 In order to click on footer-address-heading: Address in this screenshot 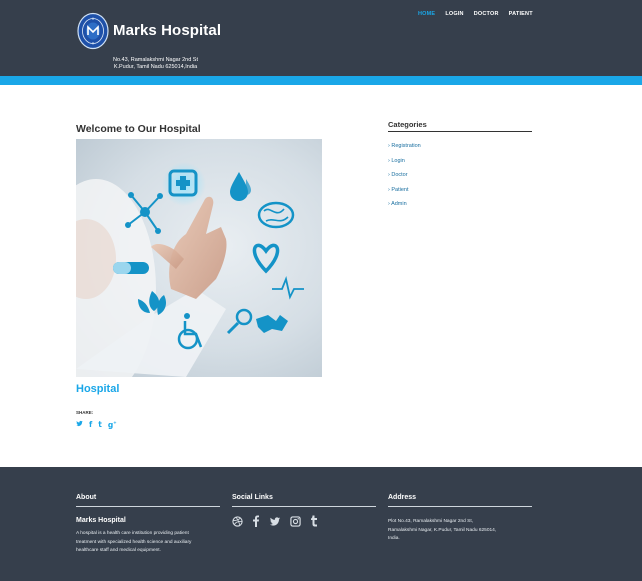, I will do `click(402, 497)`.